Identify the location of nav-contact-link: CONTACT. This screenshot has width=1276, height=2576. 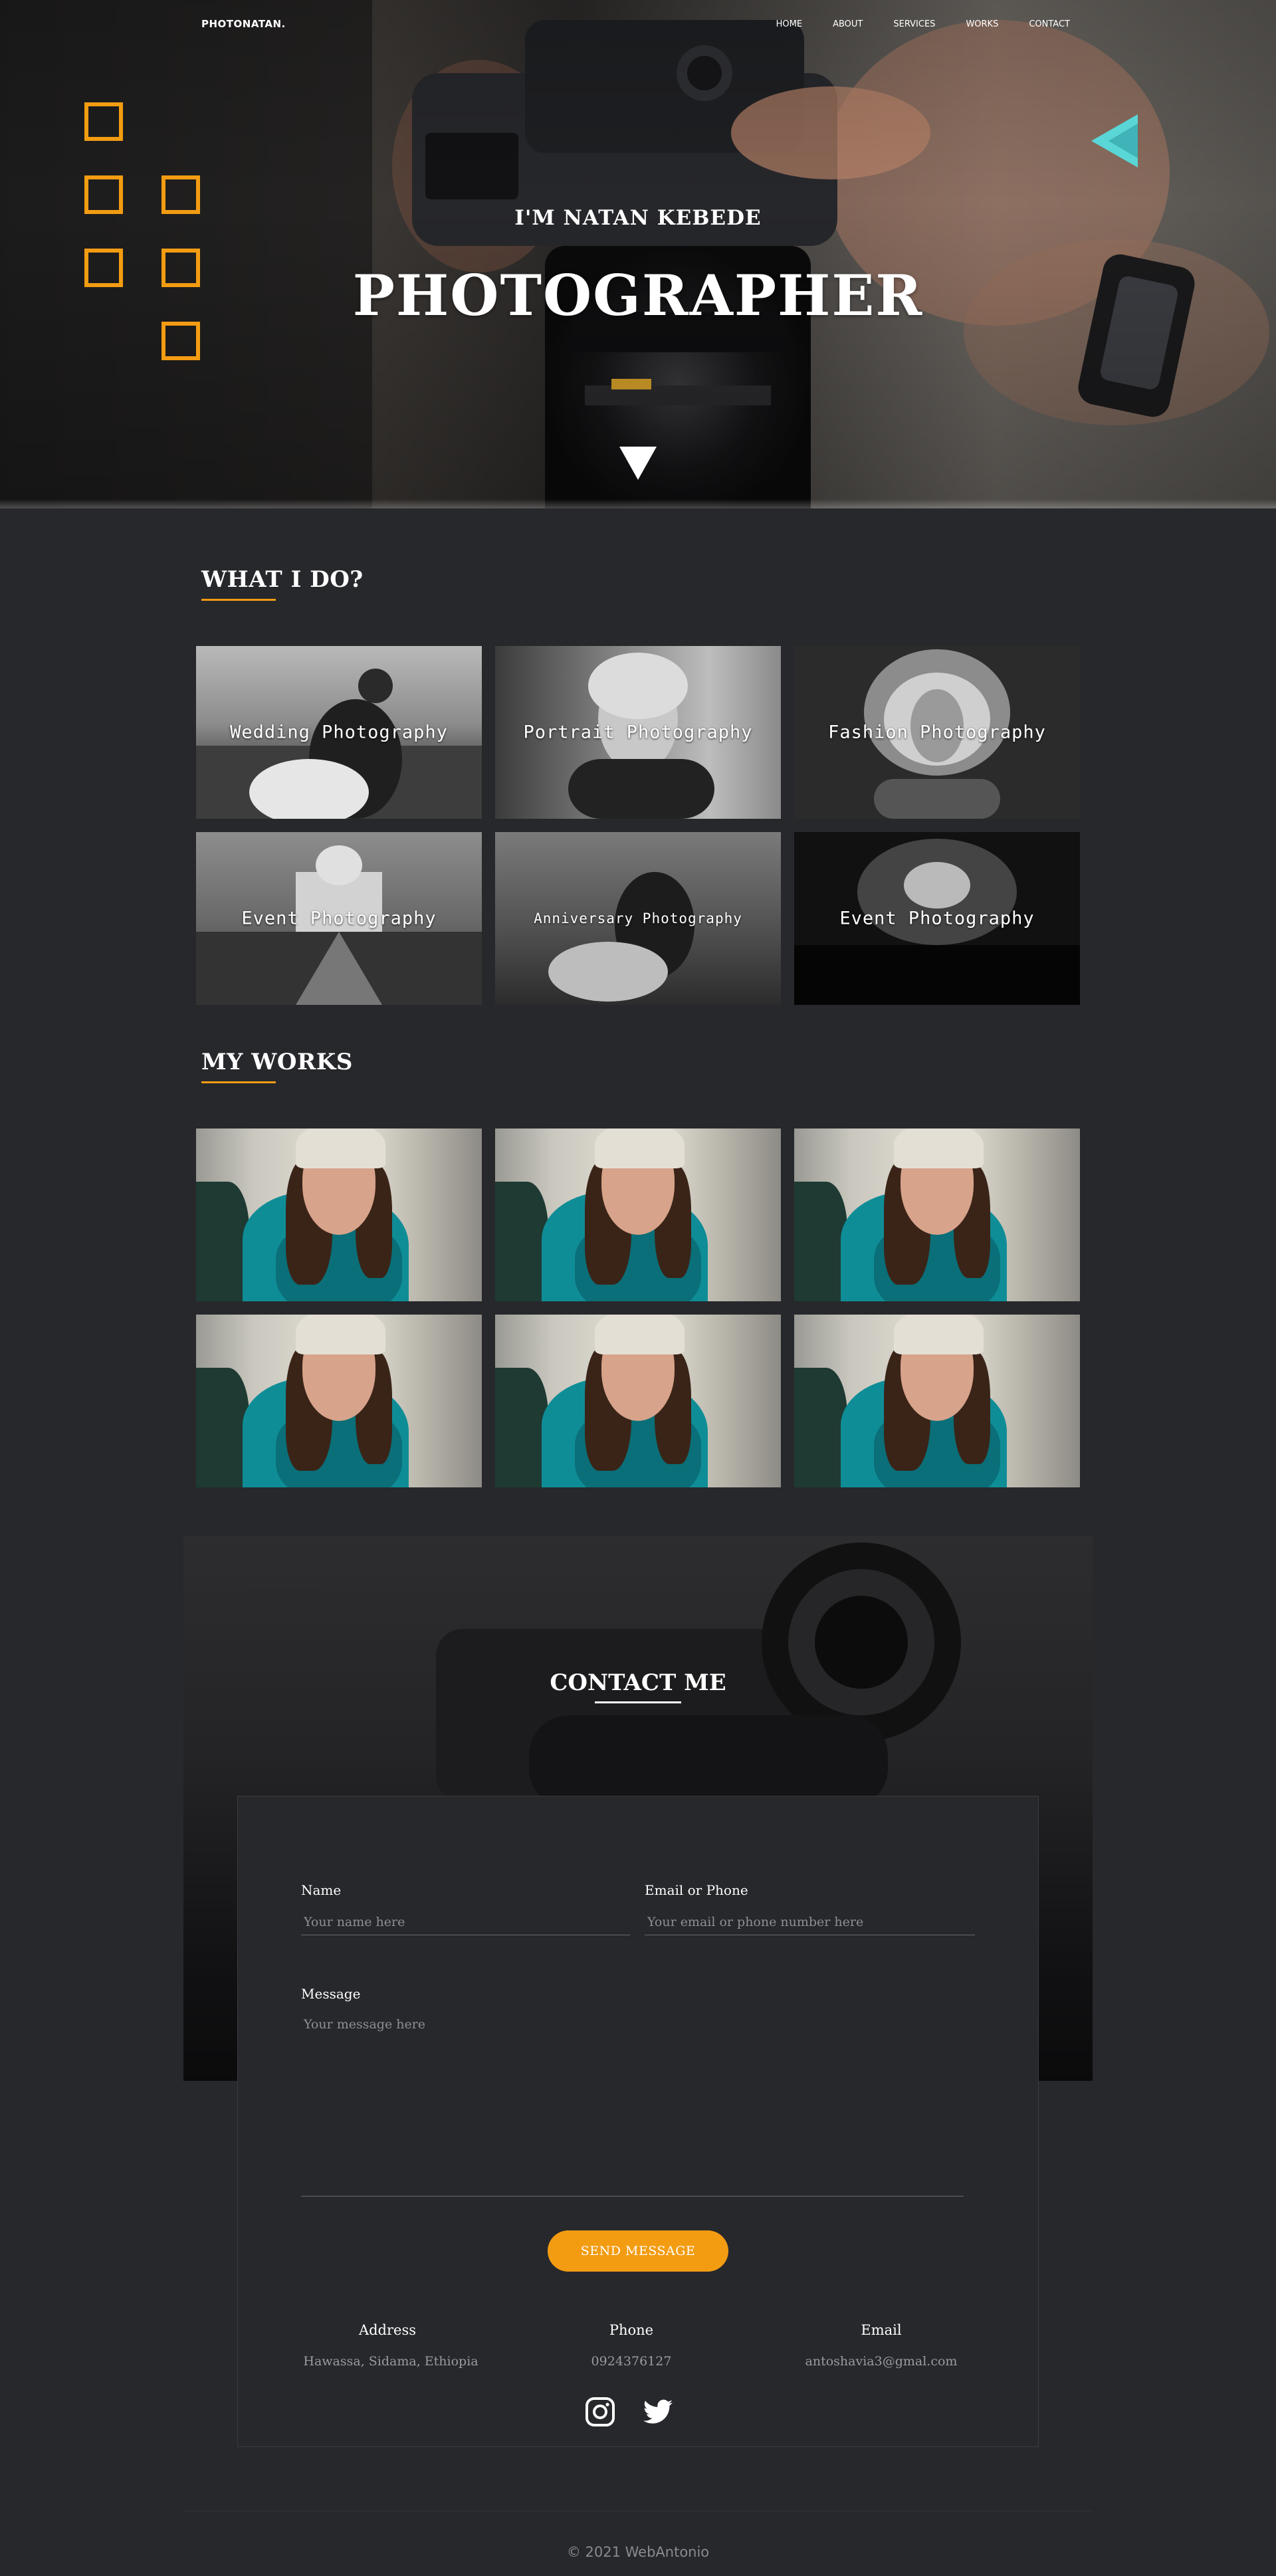
(1049, 24).